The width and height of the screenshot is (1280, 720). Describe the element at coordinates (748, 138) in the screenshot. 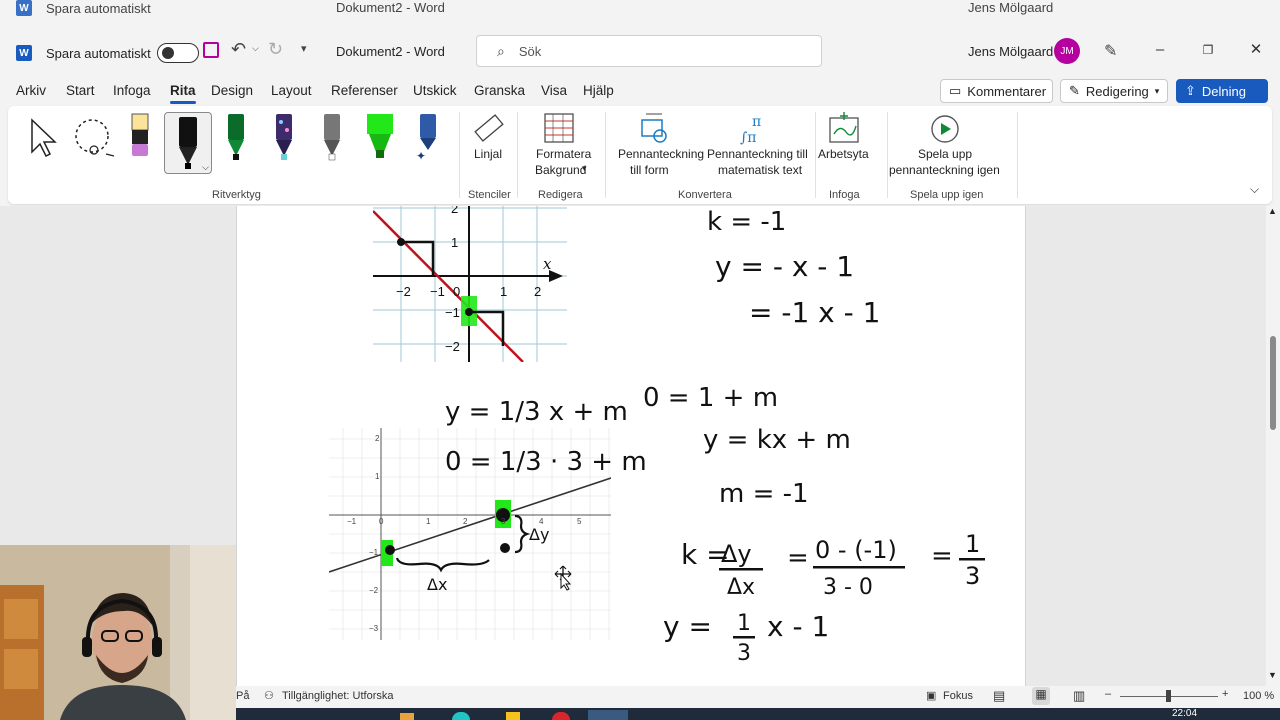

I see `svg-text: ∫π` at that location.